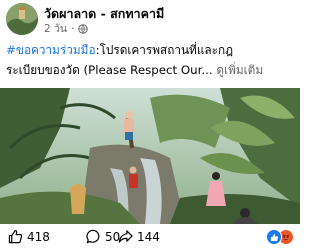 The image size is (320, 249). I want to click on post-time: 2 วัน, so click(55, 28).